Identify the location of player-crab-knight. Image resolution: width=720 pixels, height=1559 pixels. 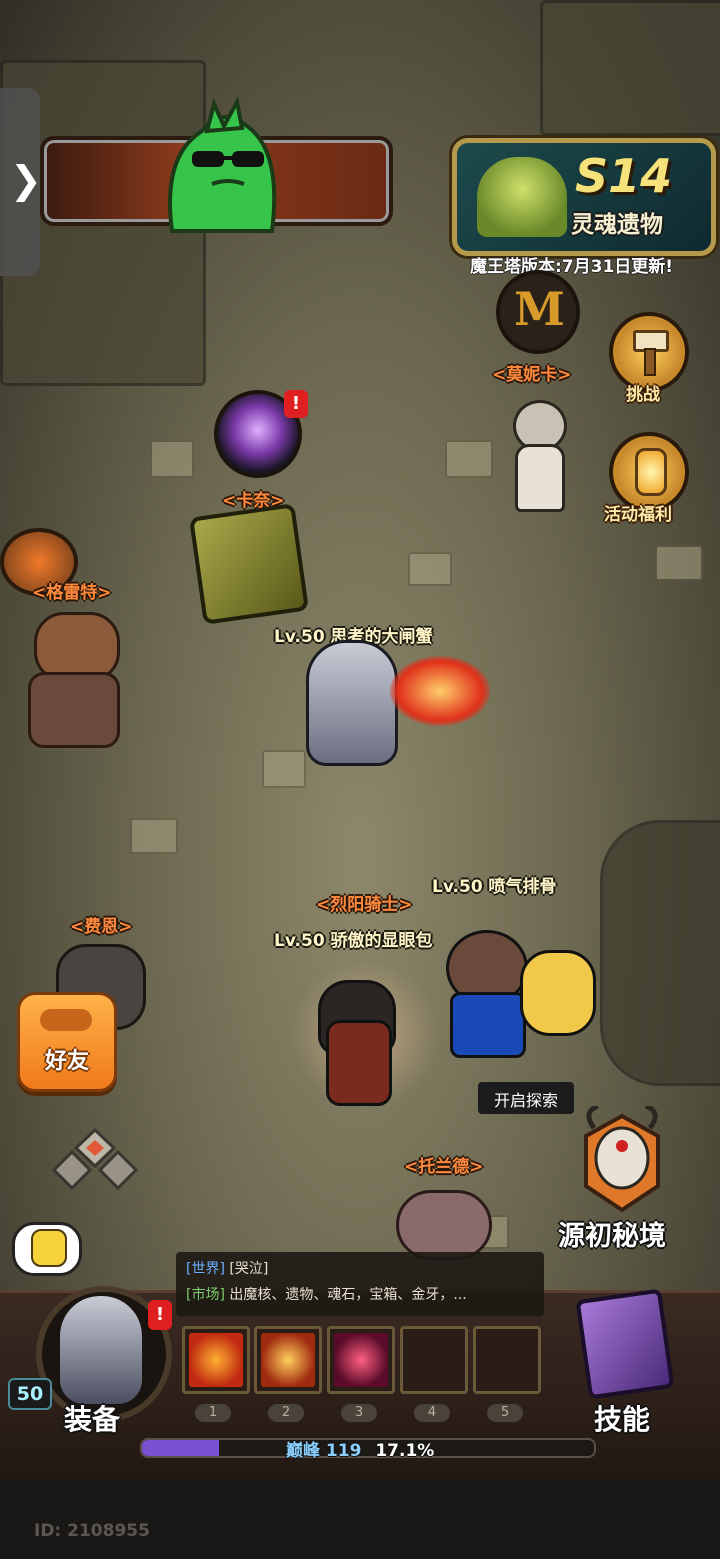
(387, 690).